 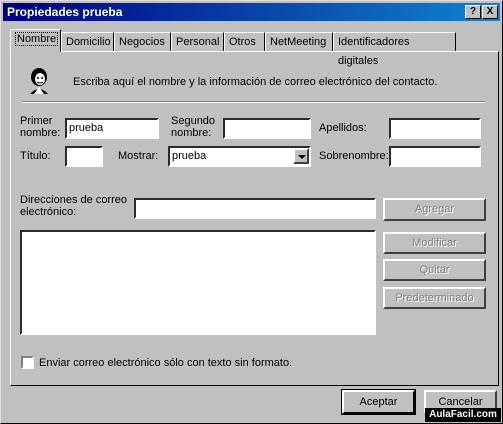 What do you see at coordinates (473, 12) in the screenshot?
I see `help-button: ?` at bounding box center [473, 12].